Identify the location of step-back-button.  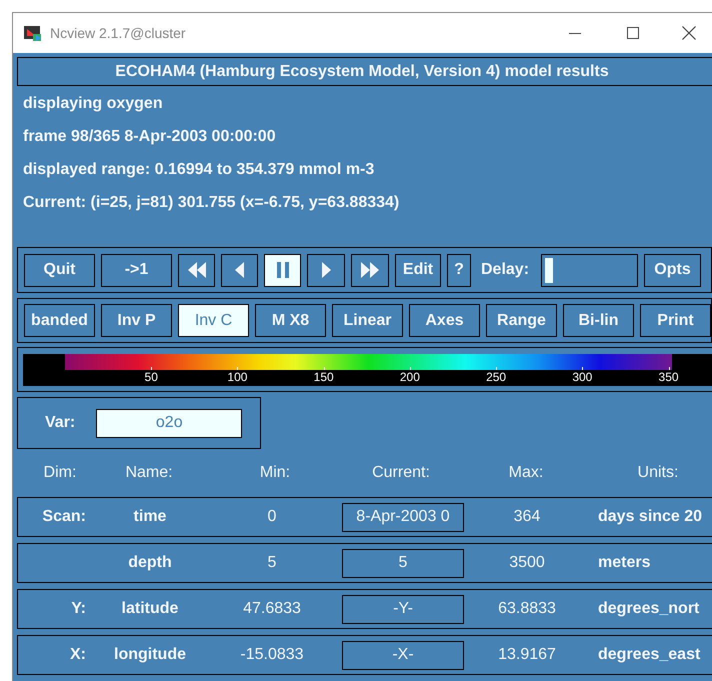
(239, 270).